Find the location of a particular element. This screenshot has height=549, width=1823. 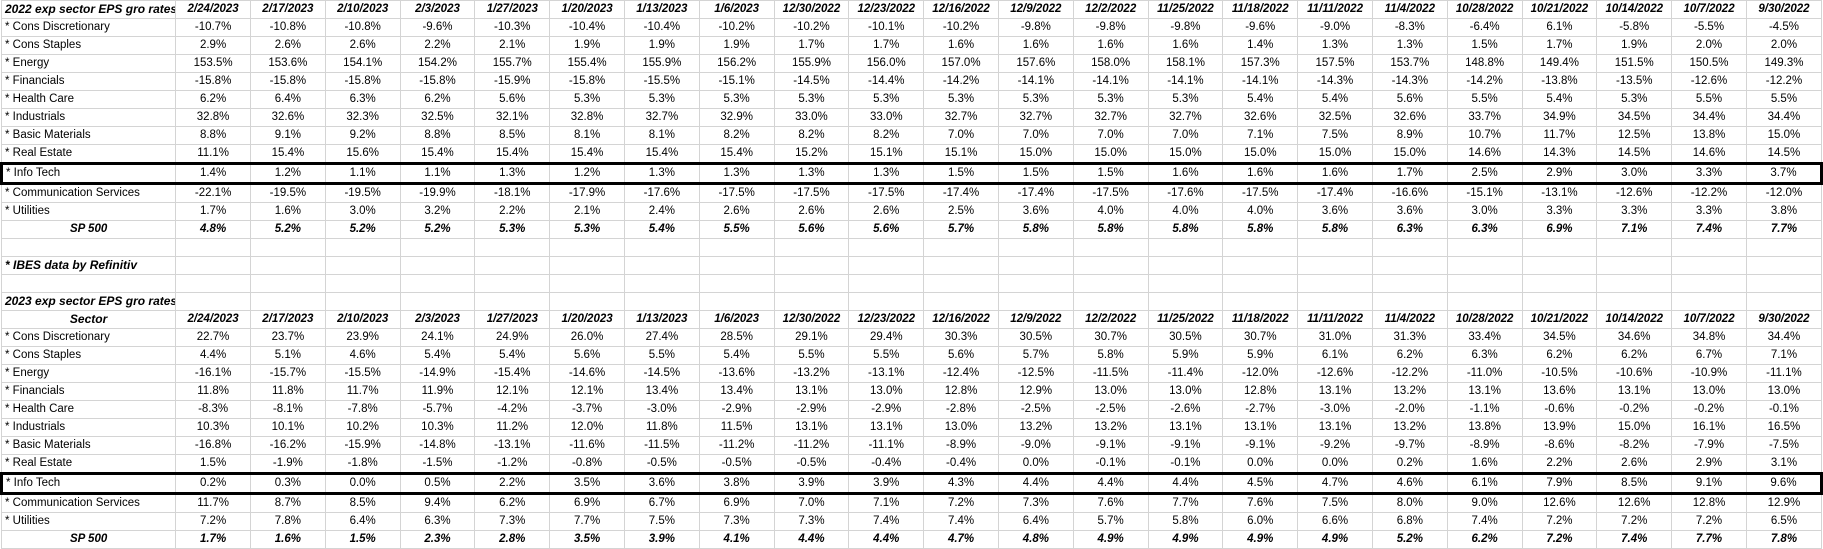

value-cell: 5.1% is located at coordinates (287, 355).